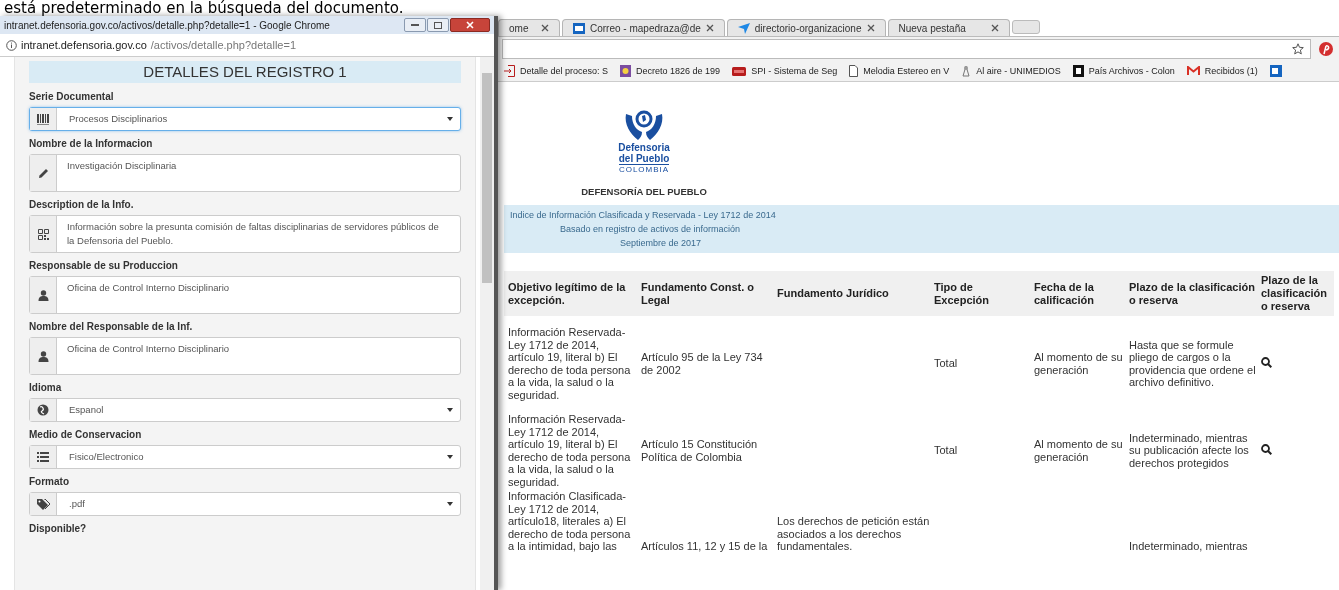 The width and height of the screenshot is (1339, 590). Describe the element at coordinates (626, 71) in the screenshot. I see `seal-icon` at that location.